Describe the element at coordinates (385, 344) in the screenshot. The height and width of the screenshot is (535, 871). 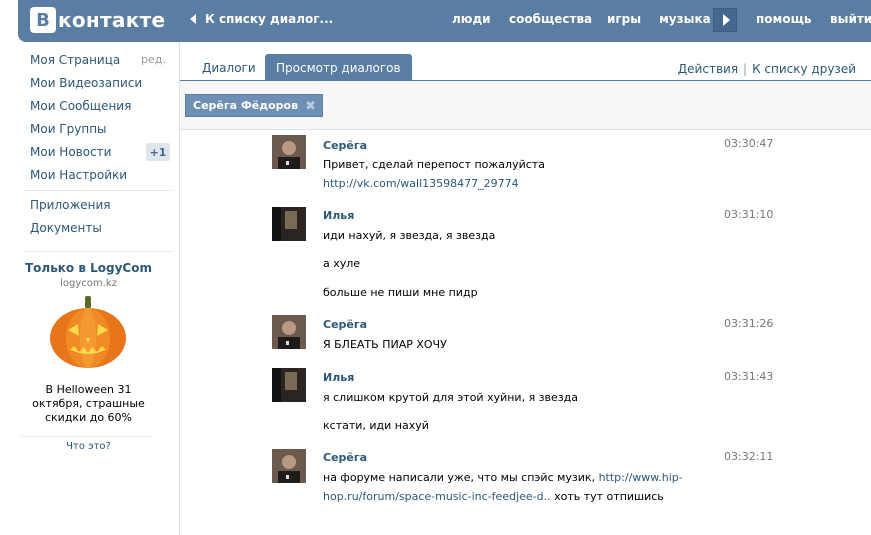
I see `message-text: Я БЛЕАТЬ ПИАР ХОЧУ` at that location.